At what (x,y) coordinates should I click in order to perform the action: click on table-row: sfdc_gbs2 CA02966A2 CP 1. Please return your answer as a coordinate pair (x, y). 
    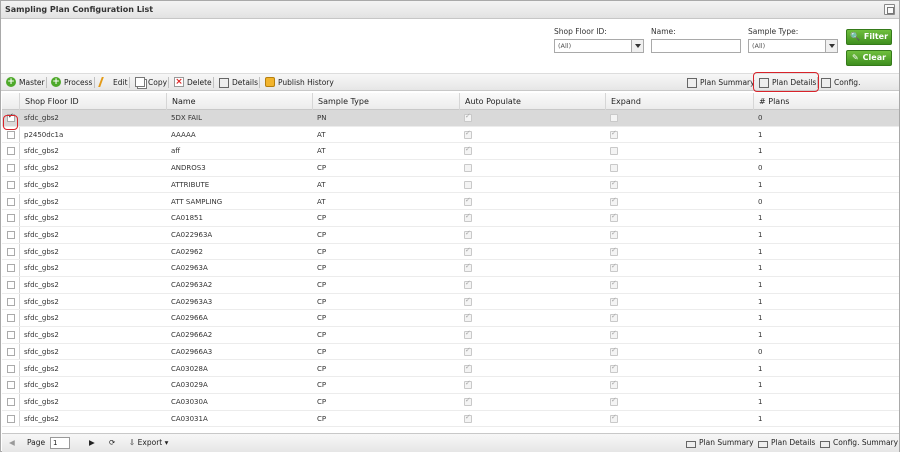
    Looking at the image, I should click on (450, 335).